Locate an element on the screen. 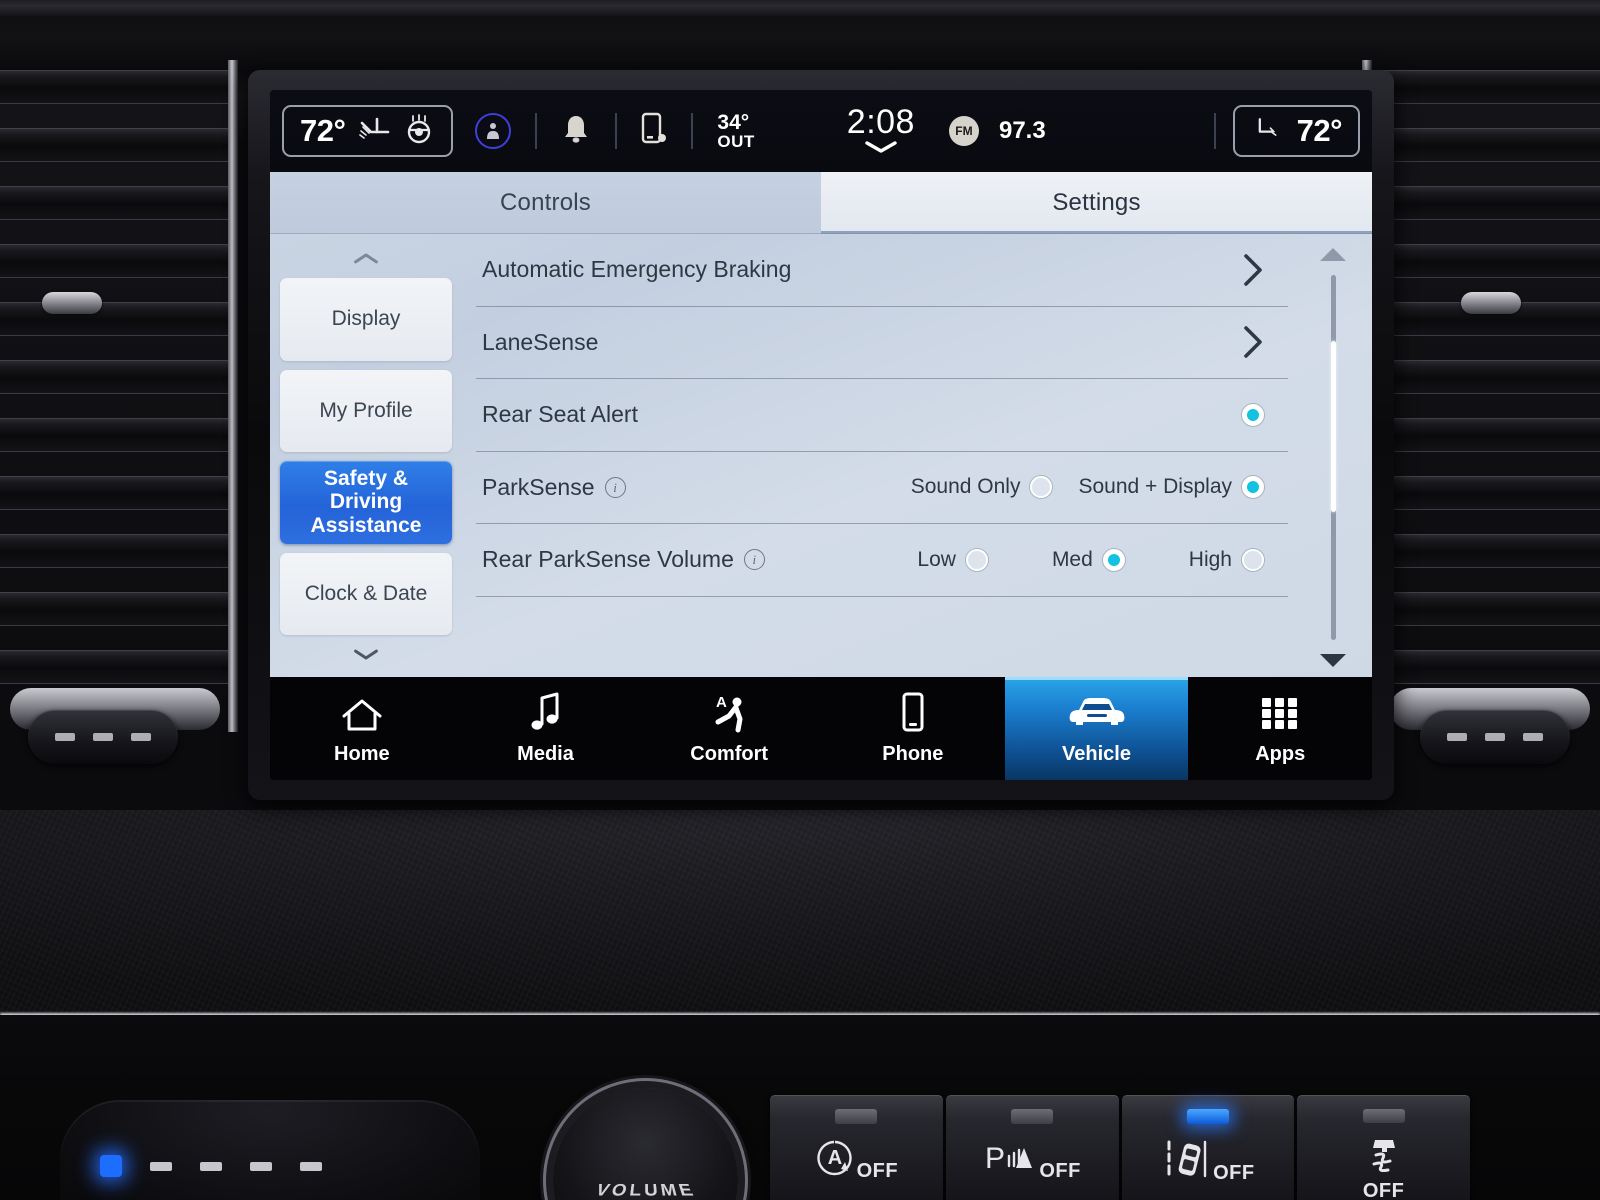 This screenshot has height=1200, width=1600. nav-item-vehicle: Vehicle is located at coordinates (1096, 728).